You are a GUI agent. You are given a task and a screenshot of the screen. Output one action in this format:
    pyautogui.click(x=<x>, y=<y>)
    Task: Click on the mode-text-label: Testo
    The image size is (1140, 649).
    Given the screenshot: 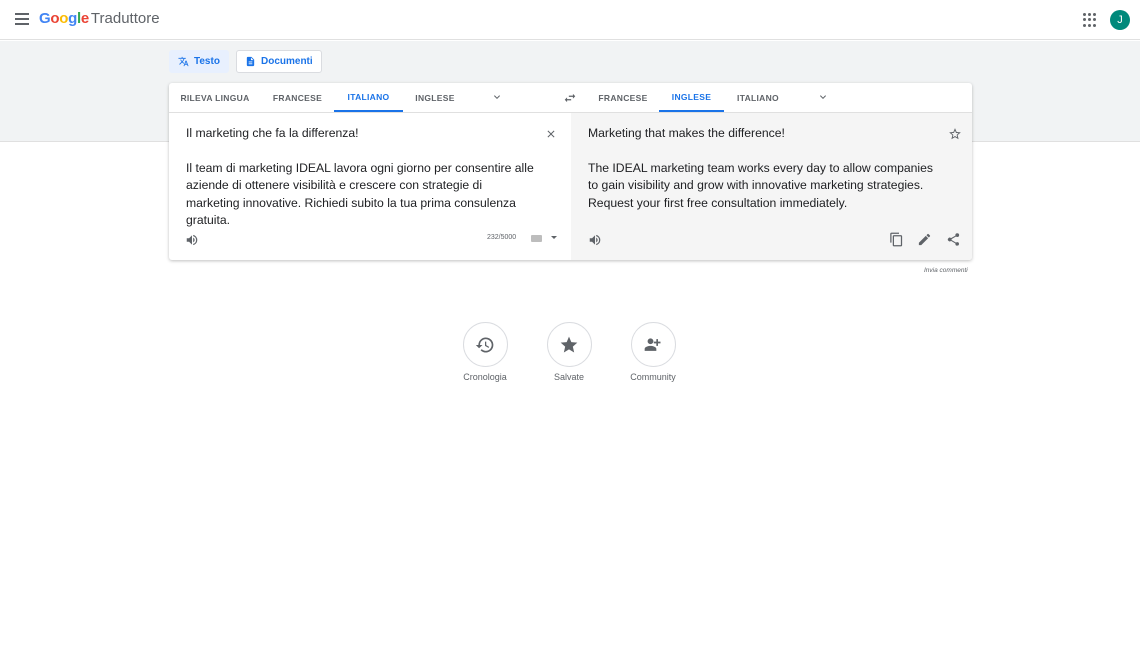 What is the action you would take?
    pyautogui.click(x=207, y=61)
    